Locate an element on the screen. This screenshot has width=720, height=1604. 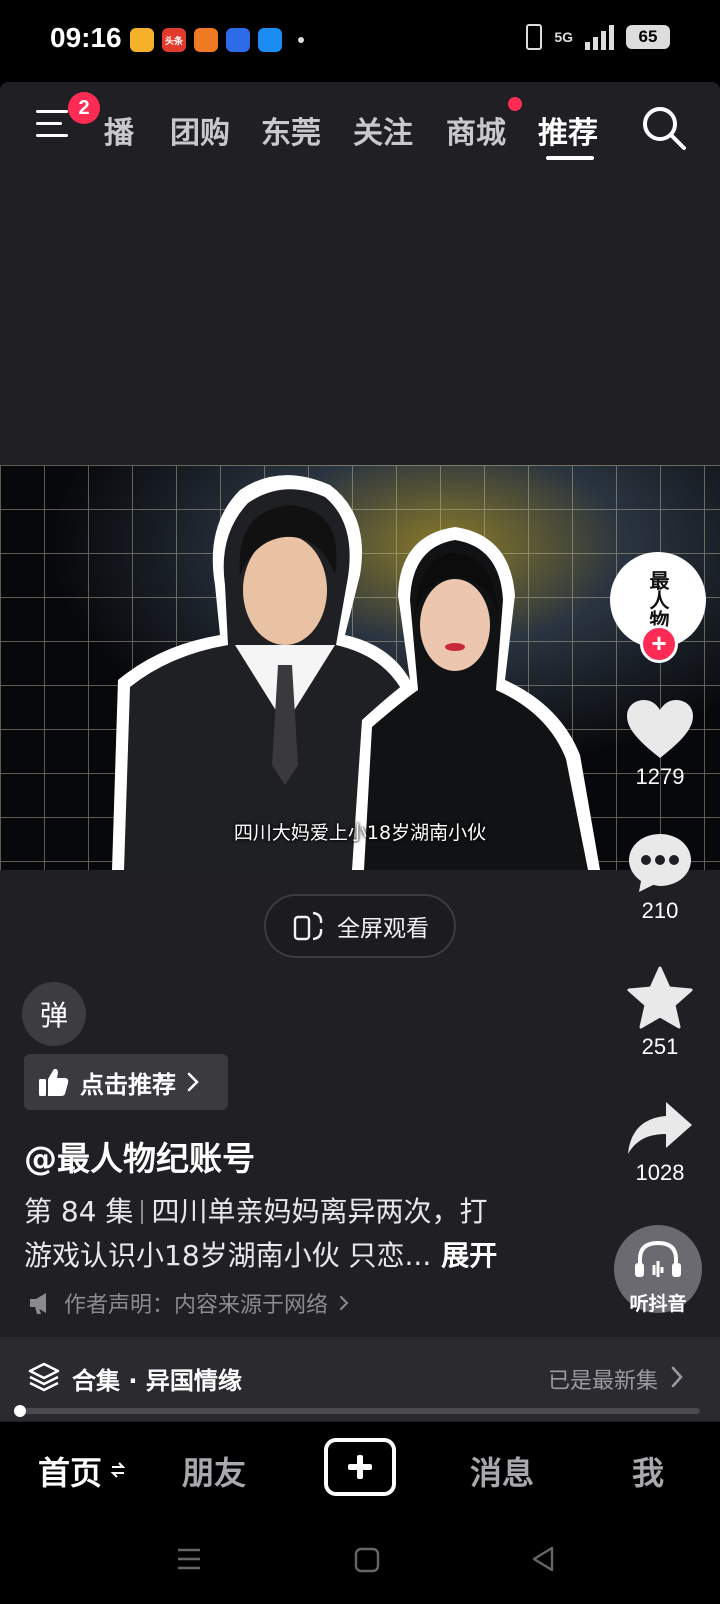
favorite-count: 251 is located at coordinates (660, 1046).